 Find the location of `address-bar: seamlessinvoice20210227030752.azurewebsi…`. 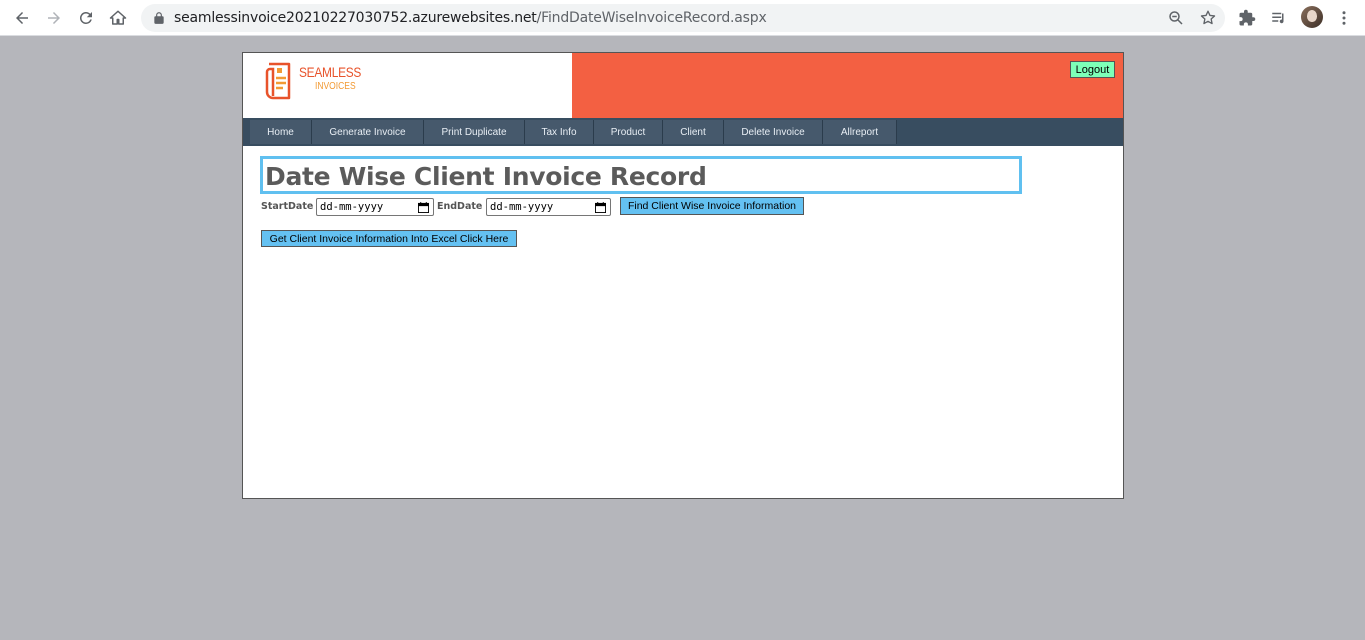

address-bar: seamlessinvoice20210227030752.azurewebsi… is located at coordinates (683, 18).